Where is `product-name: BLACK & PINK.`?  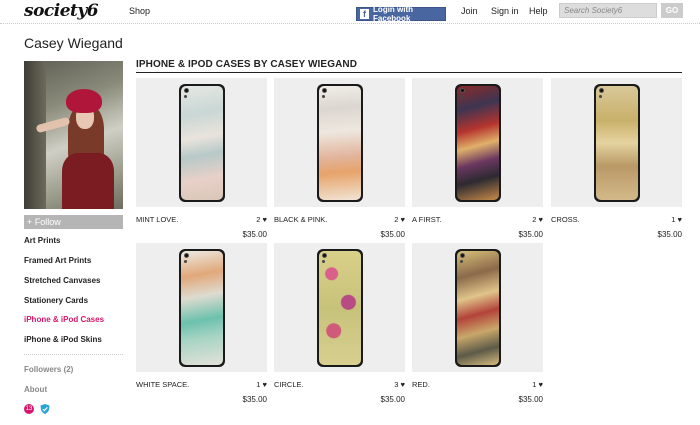
product-name: BLACK & PINK. is located at coordinates (300, 219).